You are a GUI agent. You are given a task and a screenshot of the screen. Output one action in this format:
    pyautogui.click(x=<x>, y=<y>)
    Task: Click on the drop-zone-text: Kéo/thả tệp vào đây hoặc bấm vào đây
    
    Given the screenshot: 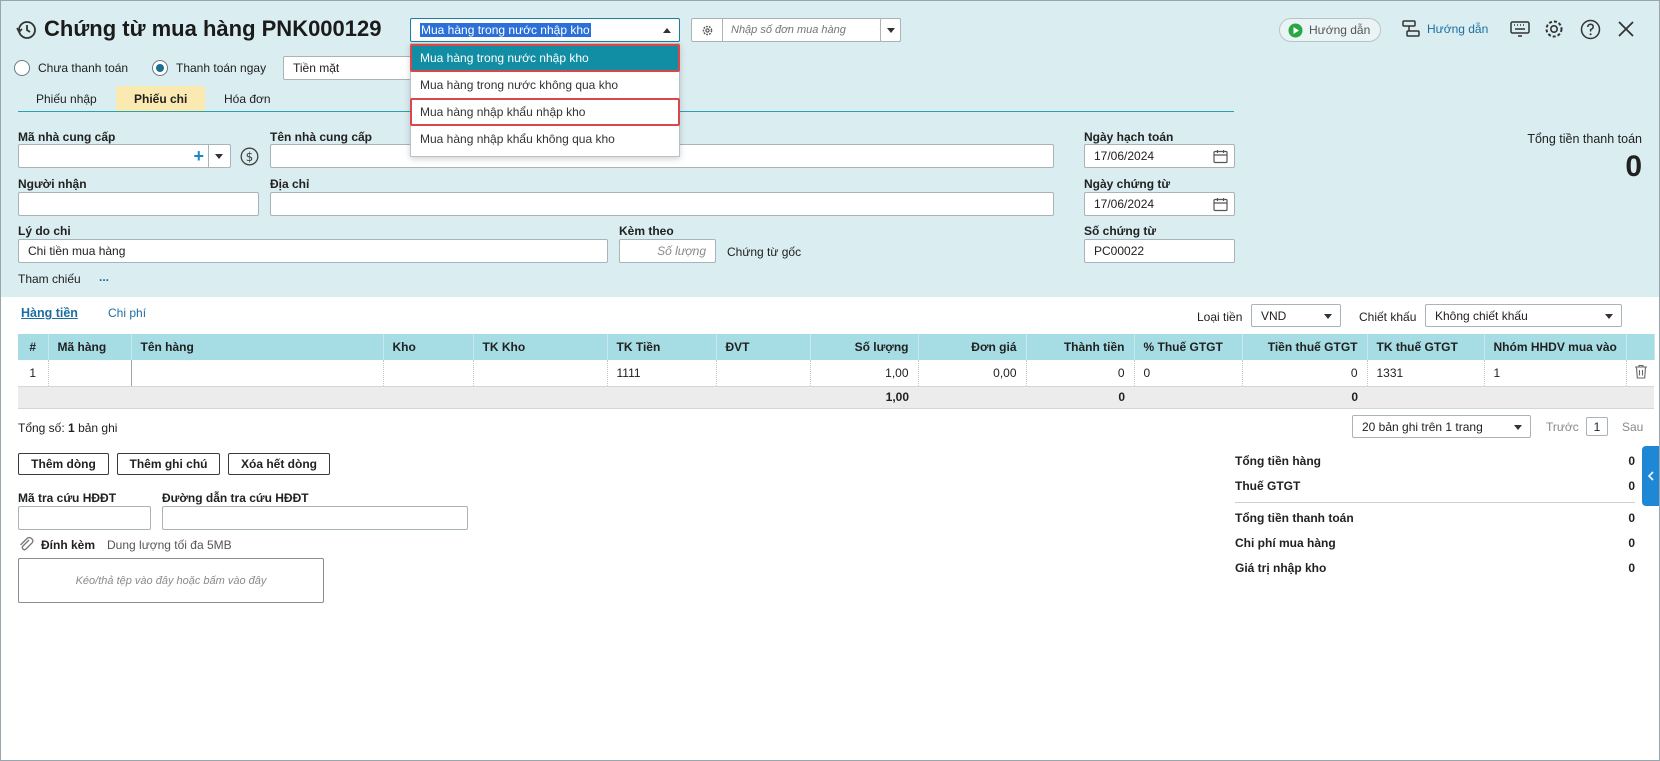 What is the action you would take?
    pyautogui.click(x=171, y=580)
    